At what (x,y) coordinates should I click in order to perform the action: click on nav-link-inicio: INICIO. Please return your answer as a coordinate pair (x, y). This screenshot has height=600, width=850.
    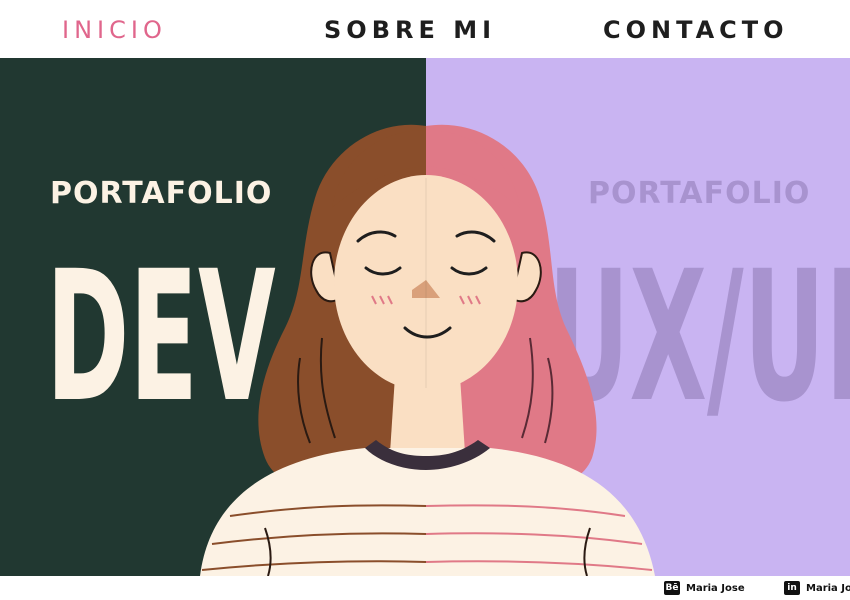
    Looking at the image, I should click on (114, 30).